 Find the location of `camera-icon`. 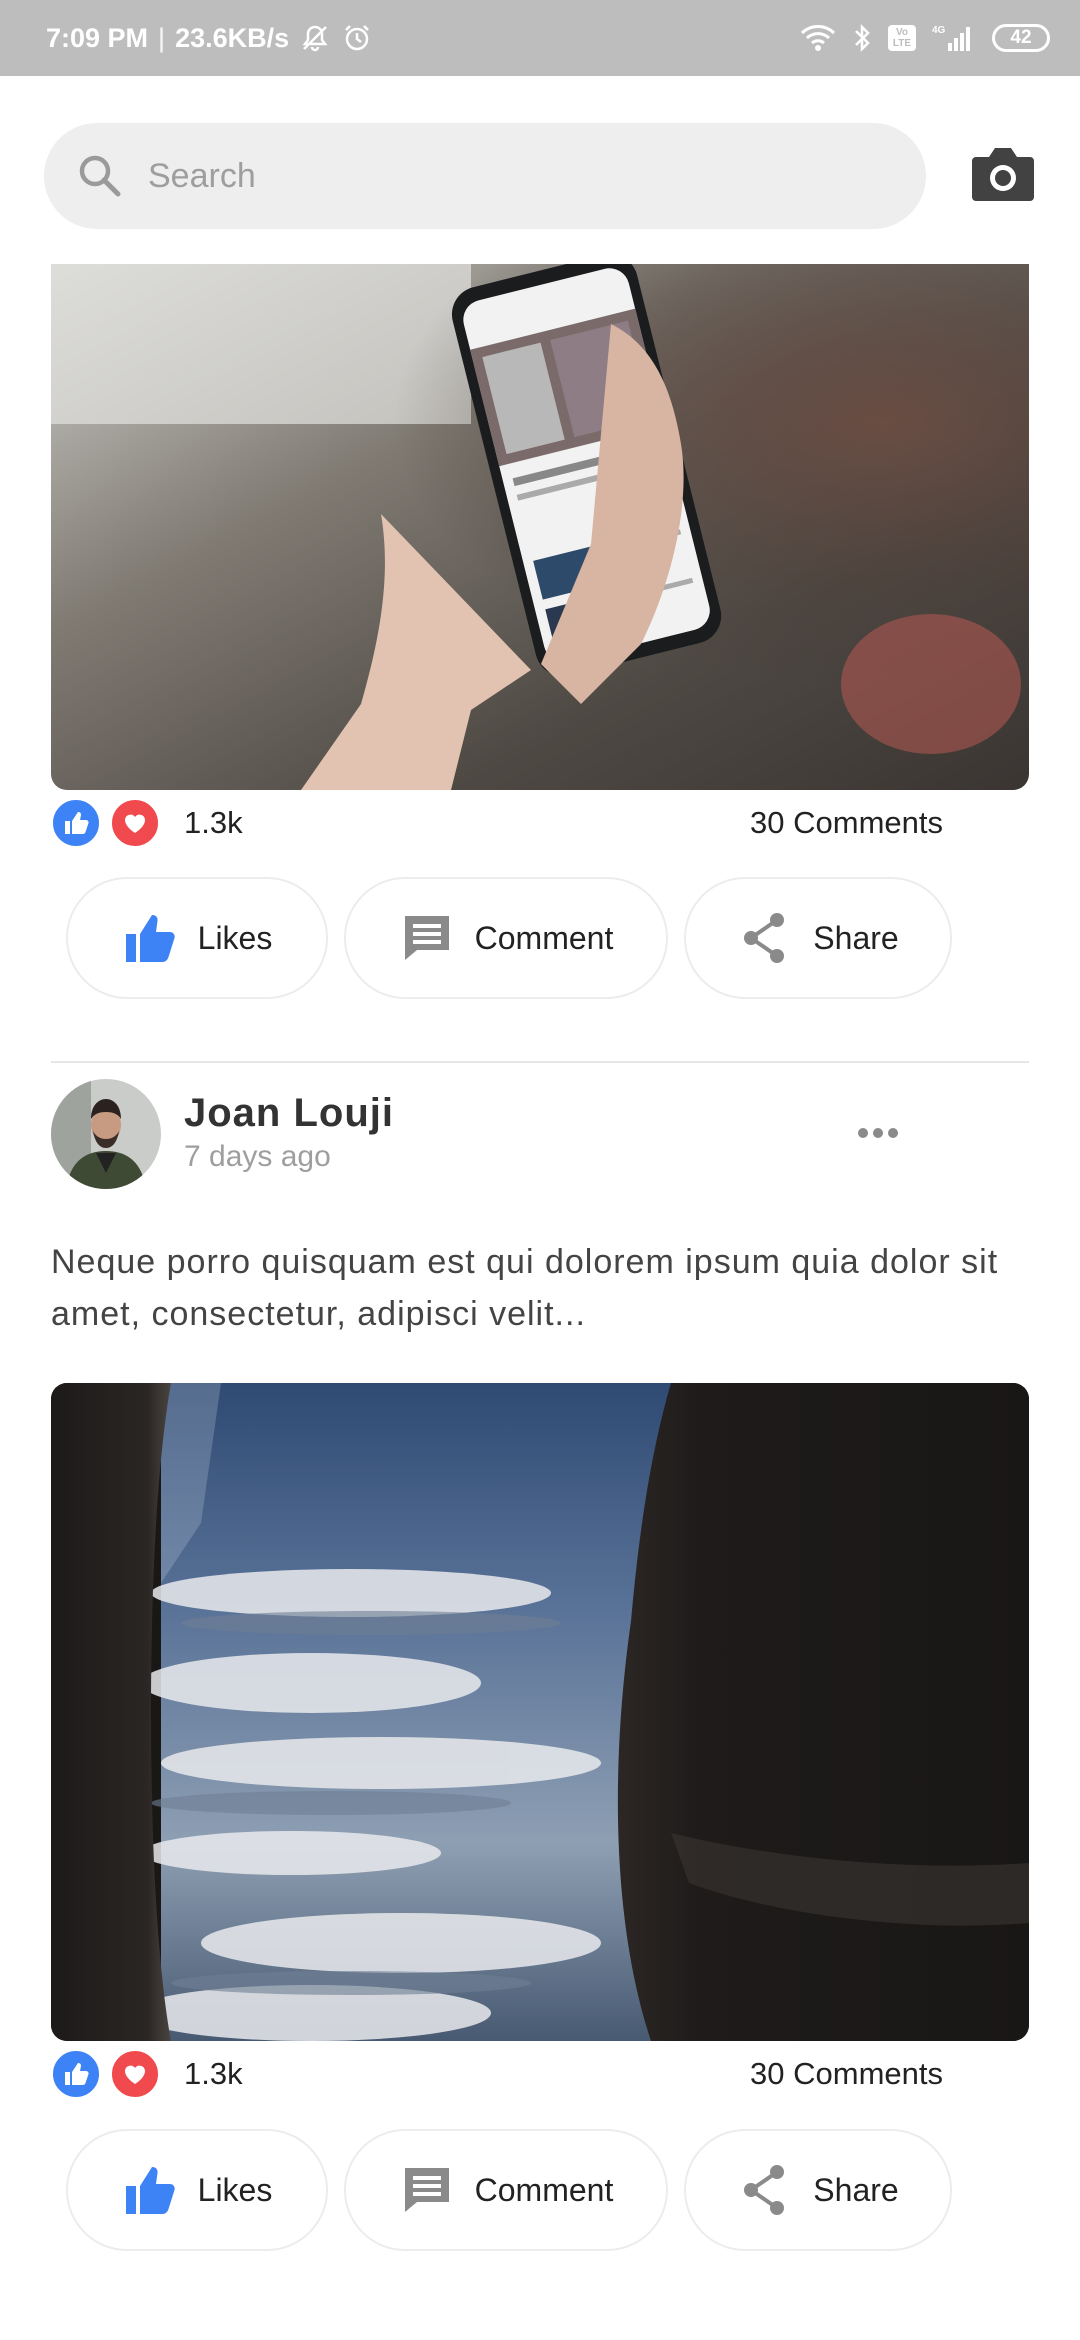

camera-icon is located at coordinates (1003, 174).